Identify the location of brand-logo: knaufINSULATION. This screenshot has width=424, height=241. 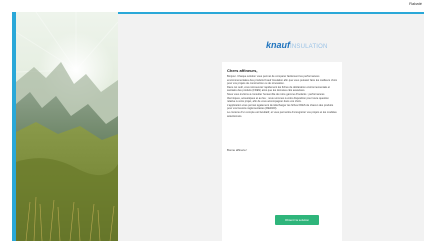
(301, 45).